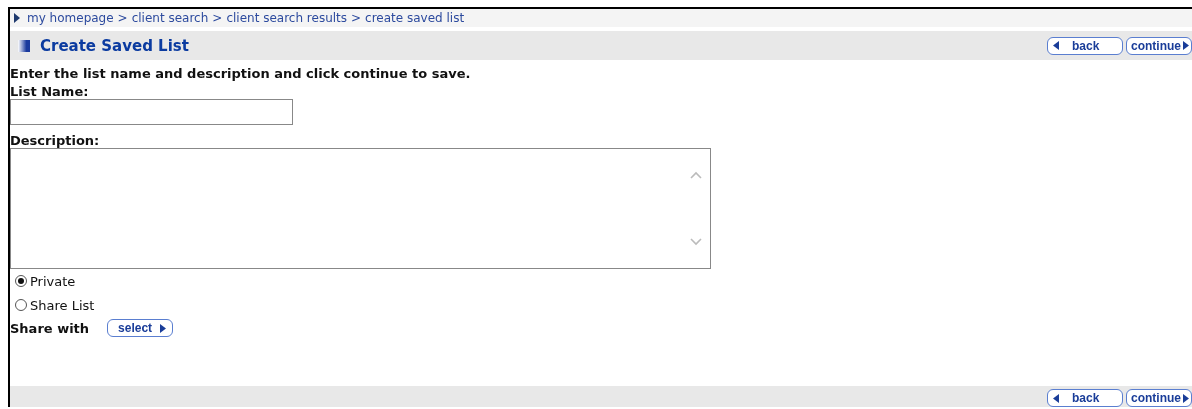 The width and height of the screenshot is (1192, 409). I want to click on scroll-down-icon, so click(696, 242).